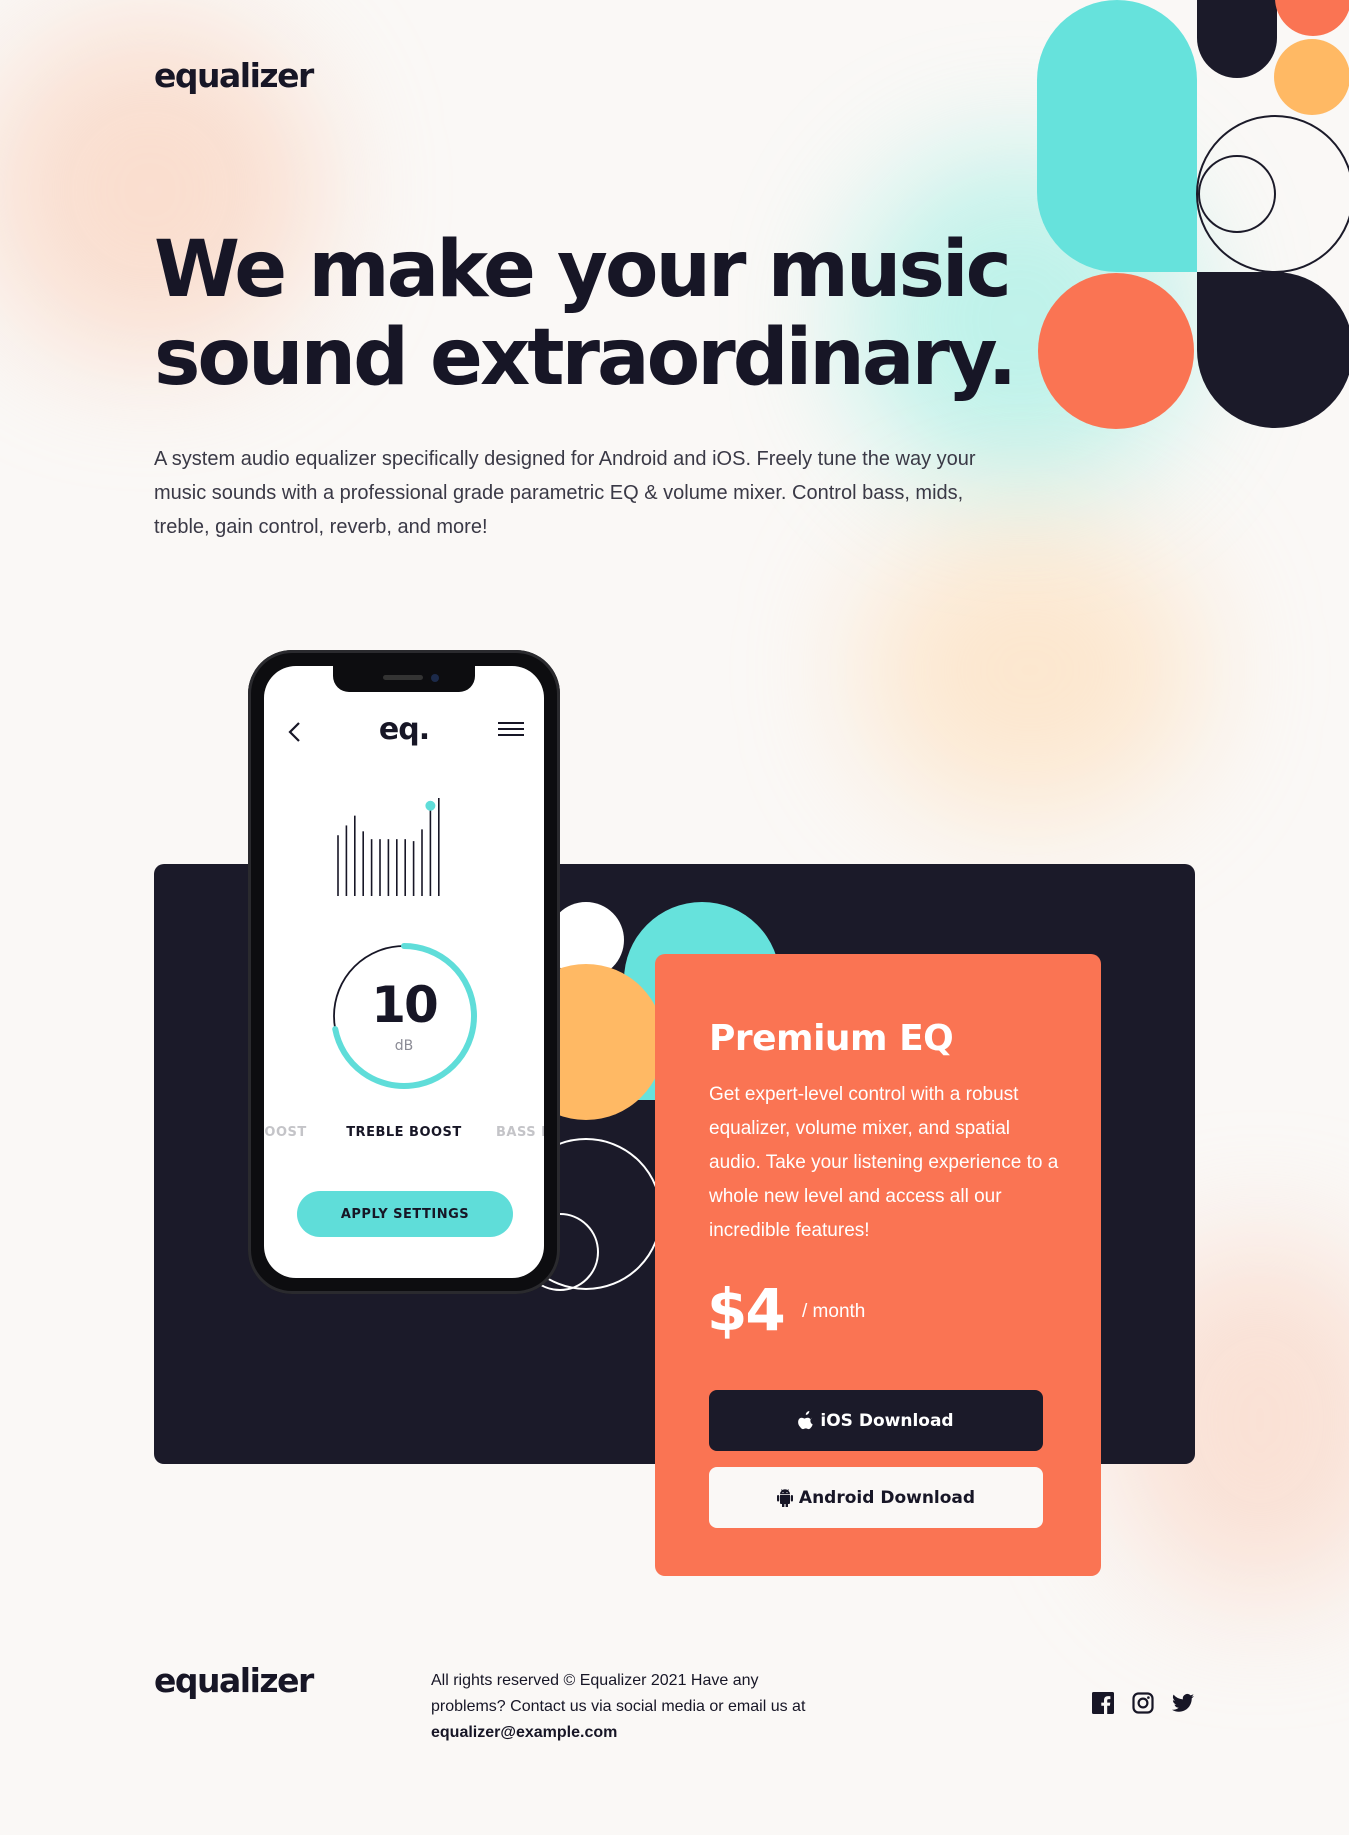 This screenshot has width=1349, height=1835. Describe the element at coordinates (234, 75) in the screenshot. I see `header-logo: equalizer` at that location.